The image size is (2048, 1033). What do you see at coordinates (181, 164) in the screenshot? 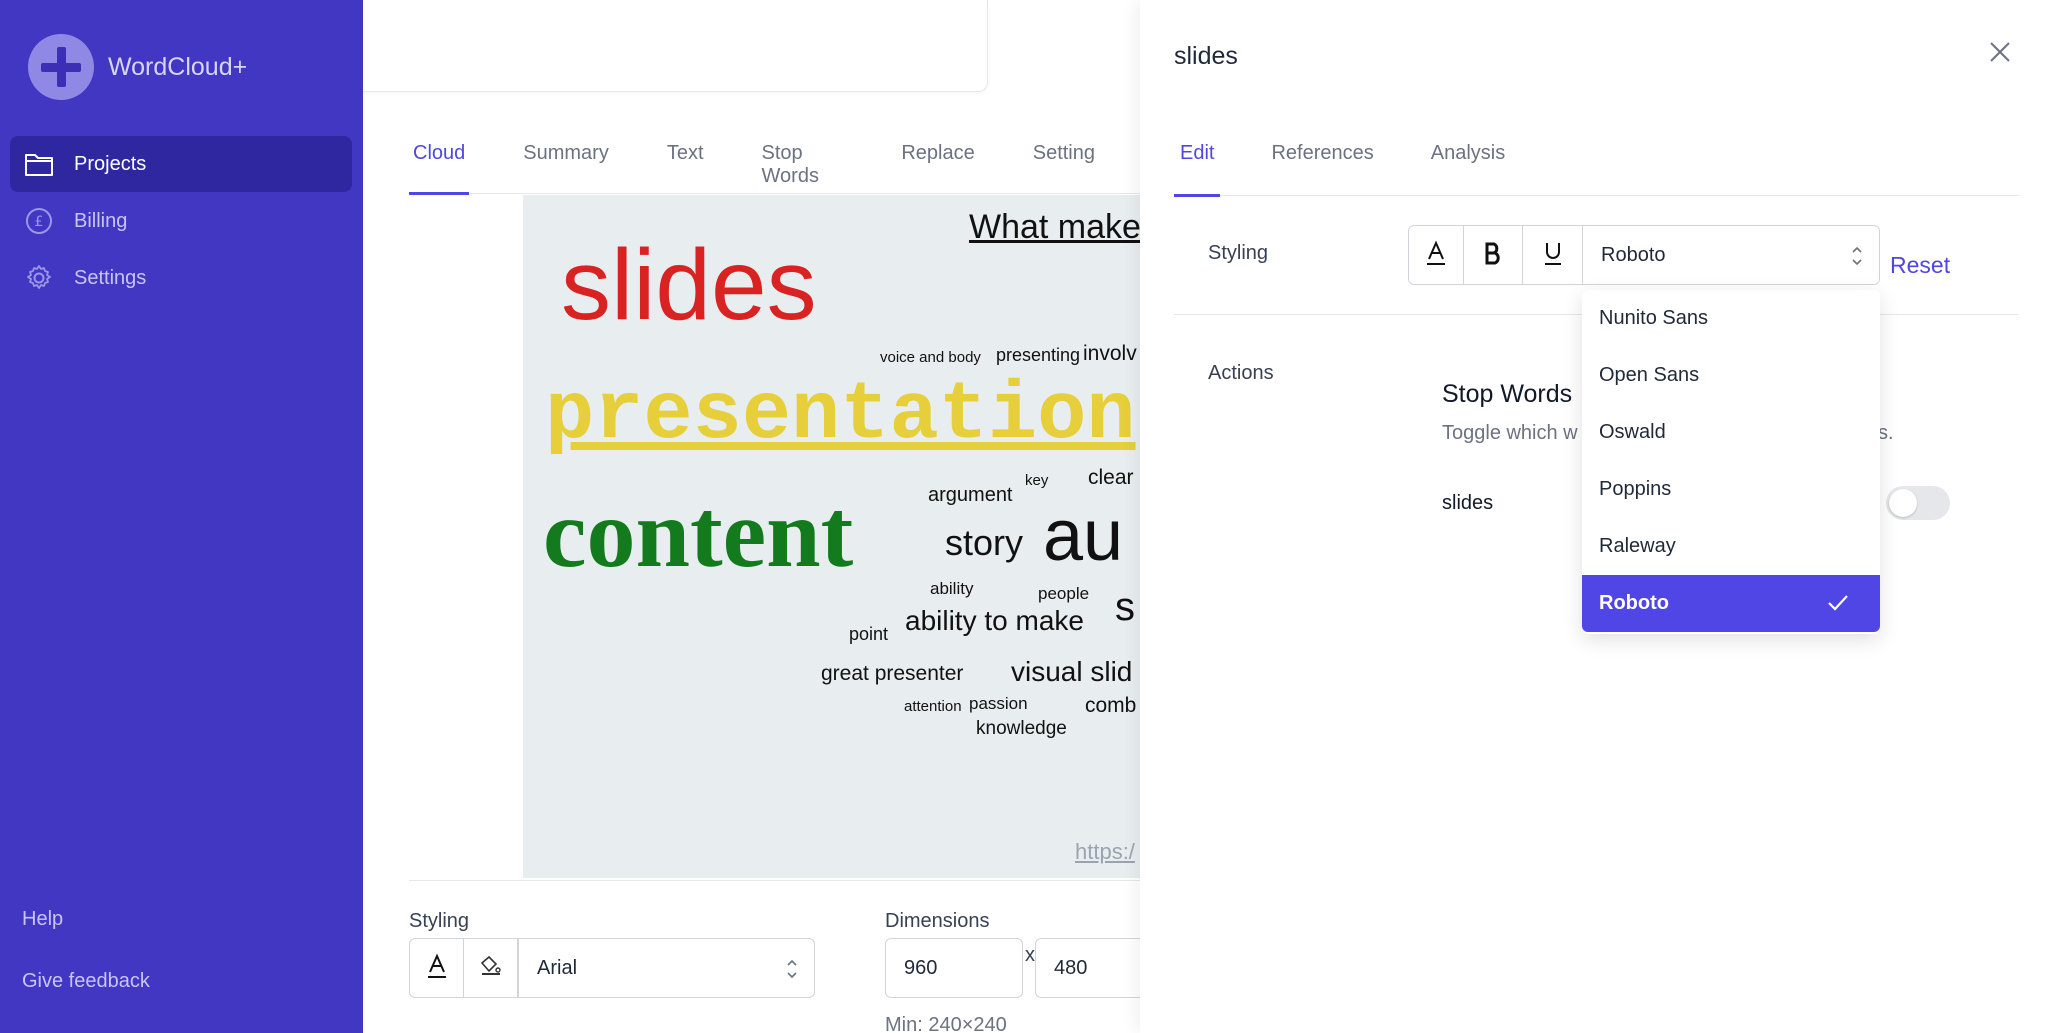
I see `sidebar-item-projects: Projects` at bounding box center [181, 164].